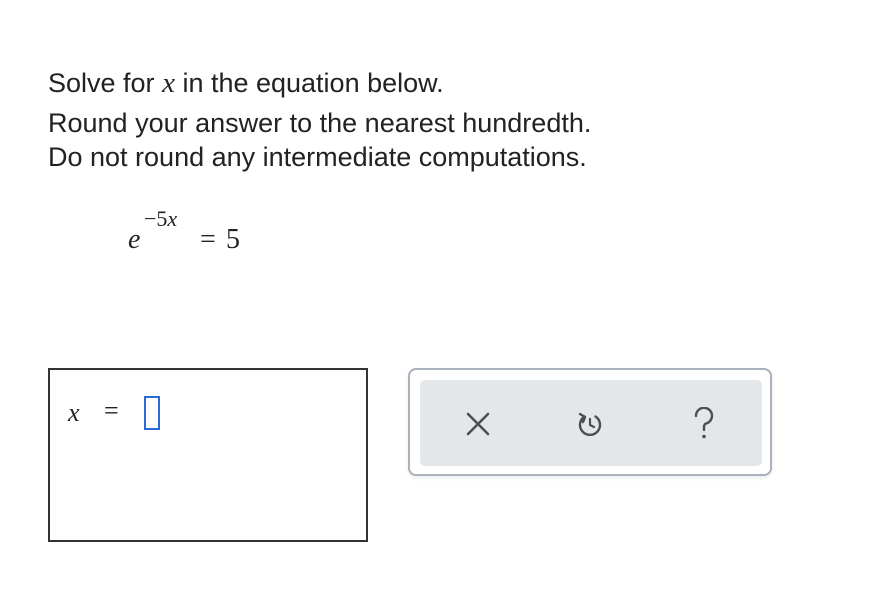  I want to click on exponent-coefficient: 5, so click(162, 218).